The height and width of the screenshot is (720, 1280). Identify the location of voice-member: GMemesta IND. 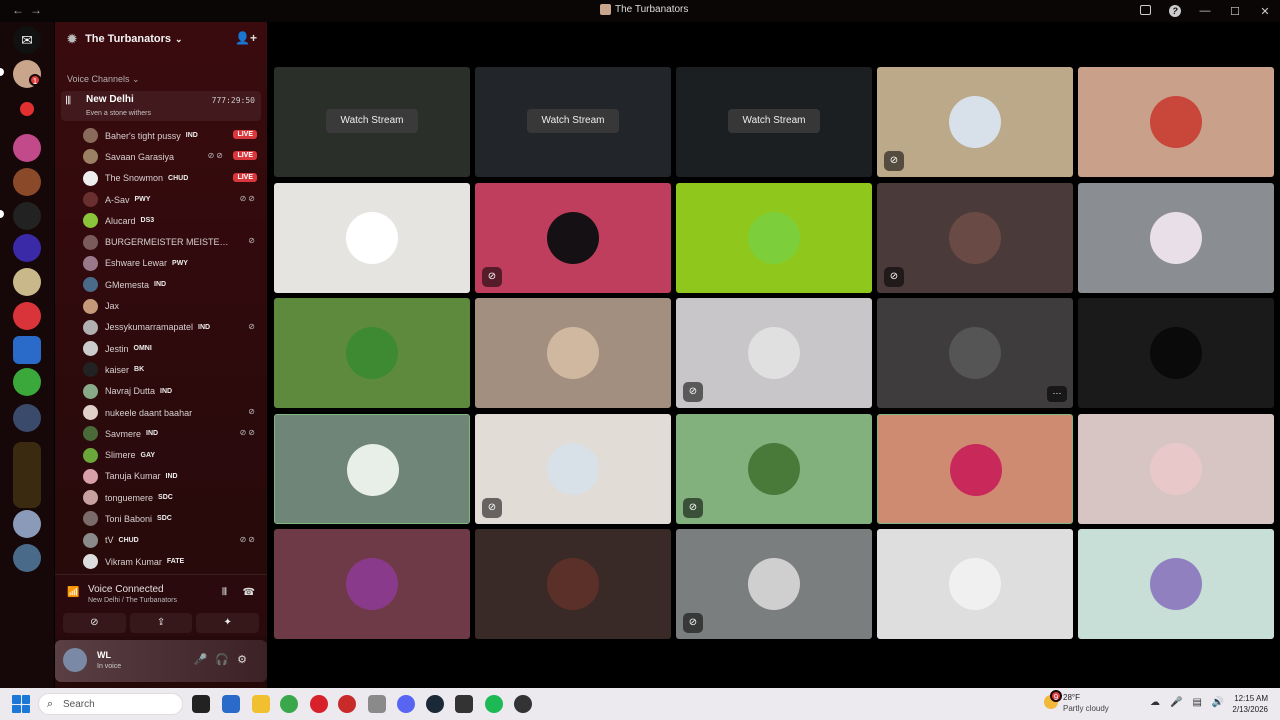
(172, 284).